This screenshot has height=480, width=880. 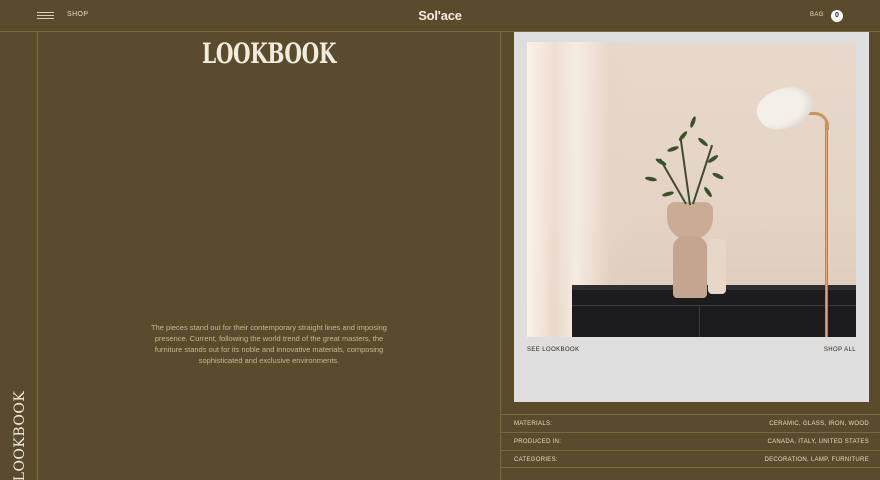 What do you see at coordinates (717, 266) in the screenshot?
I see `small-vase-shape` at bounding box center [717, 266].